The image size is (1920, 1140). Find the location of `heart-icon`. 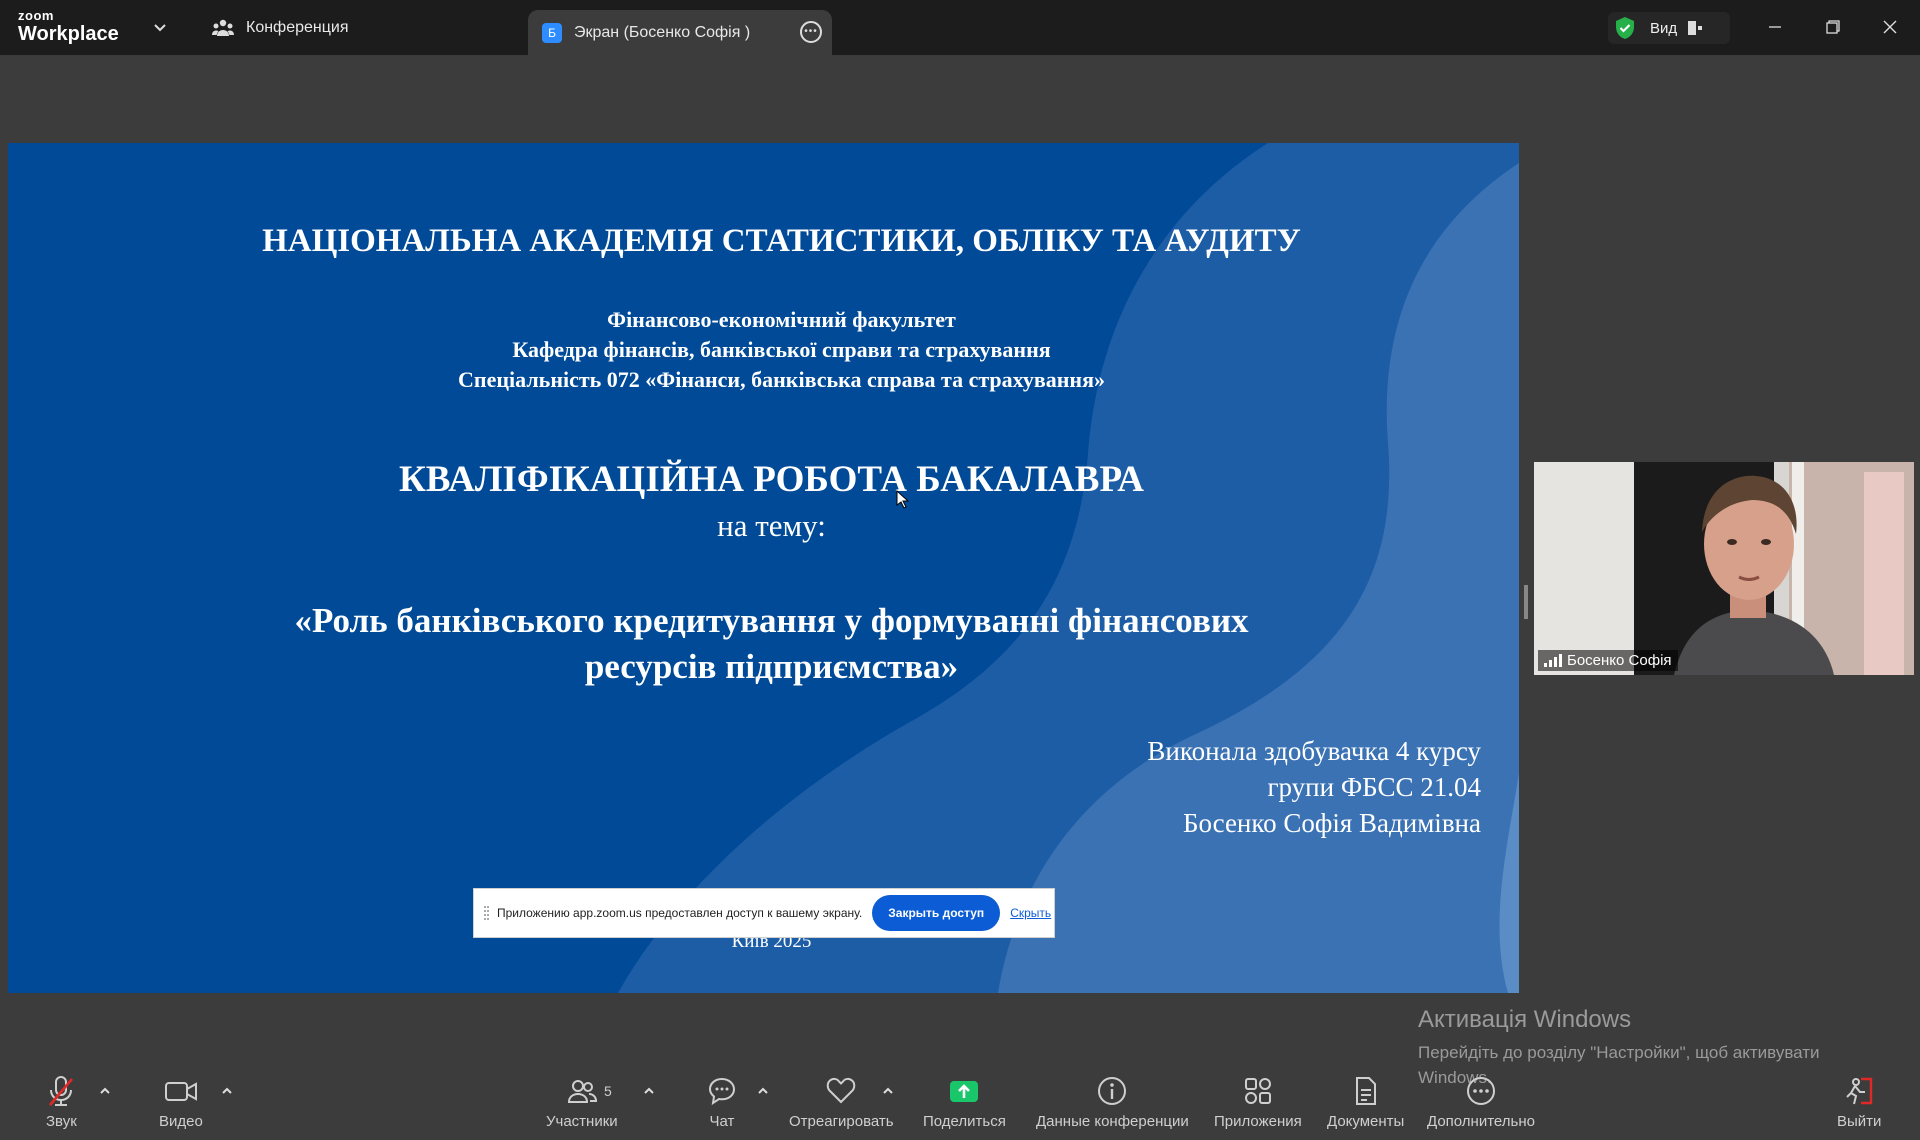

heart-icon is located at coordinates (841, 1090).